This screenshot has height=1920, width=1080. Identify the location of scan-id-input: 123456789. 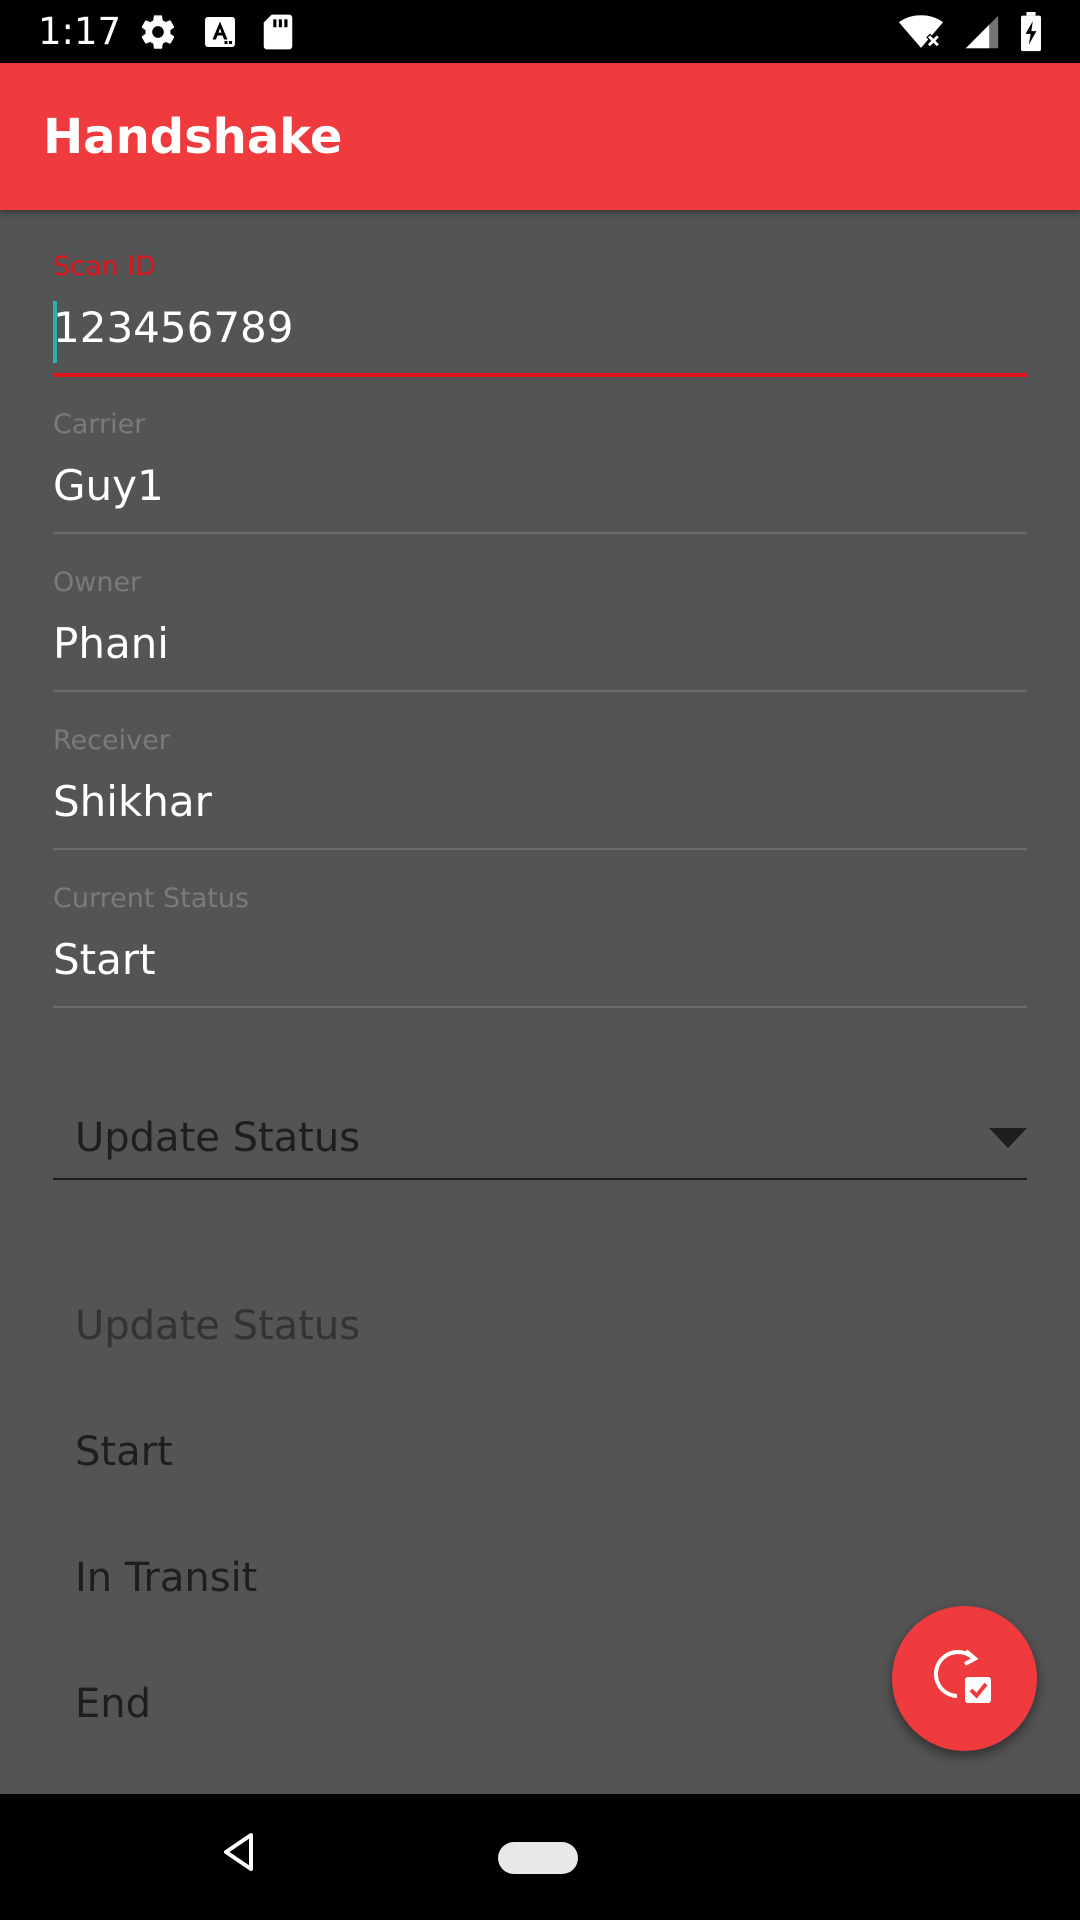
(173, 328).